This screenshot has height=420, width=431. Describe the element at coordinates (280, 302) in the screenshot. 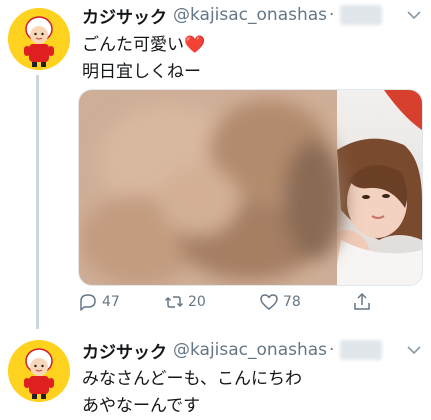

I see `like-button: 78` at that location.